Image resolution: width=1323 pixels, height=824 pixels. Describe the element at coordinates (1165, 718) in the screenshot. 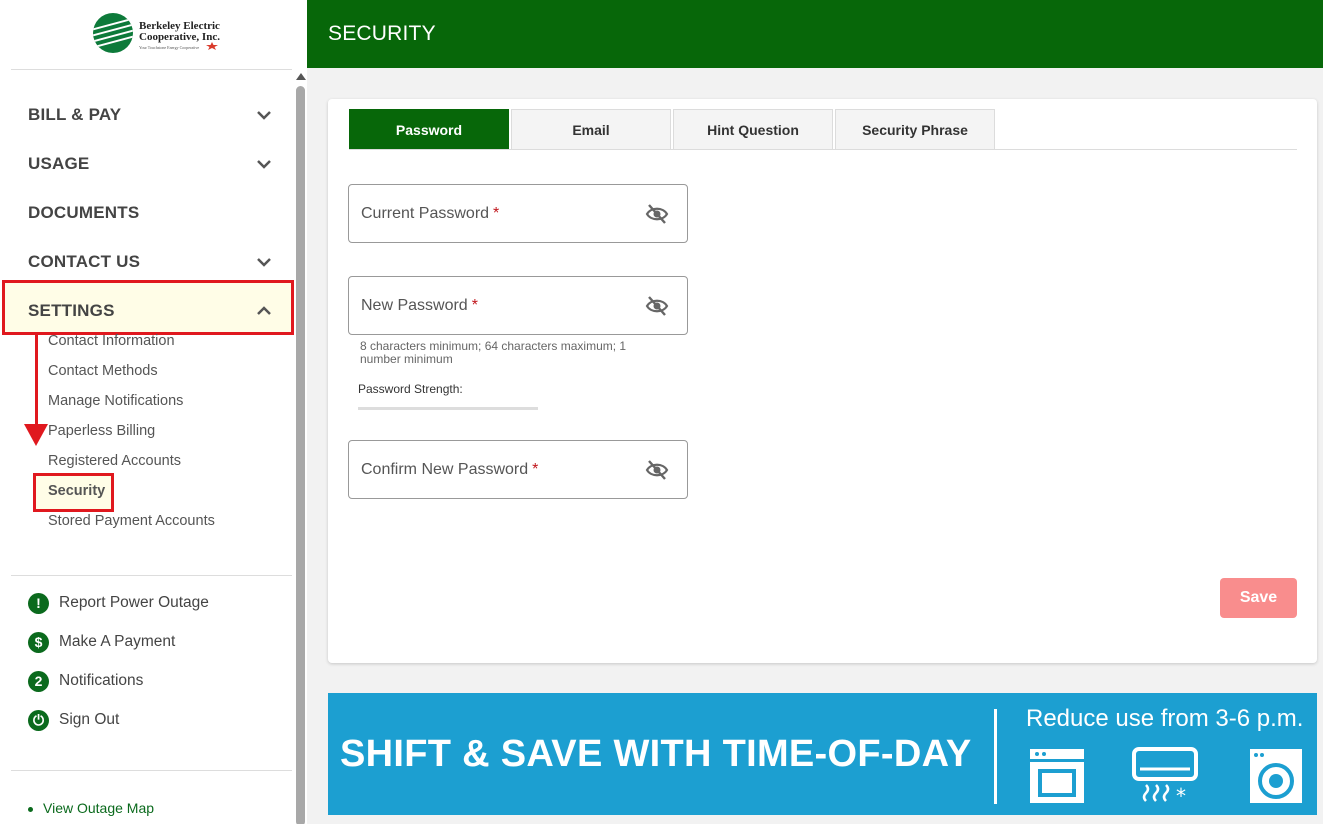

I see `banner-subtext: Reduce use from 3-6 p.m.` at that location.